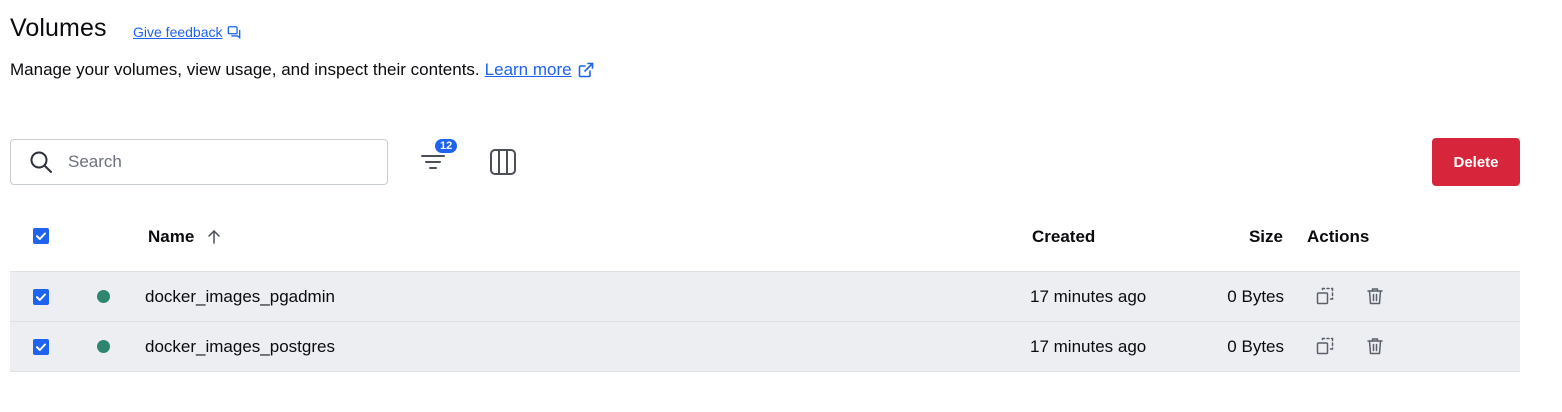 This screenshot has width=1562, height=412. Describe the element at coordinates (58, 28) in the screenshot. I see `page-title: Volumes` at that location.